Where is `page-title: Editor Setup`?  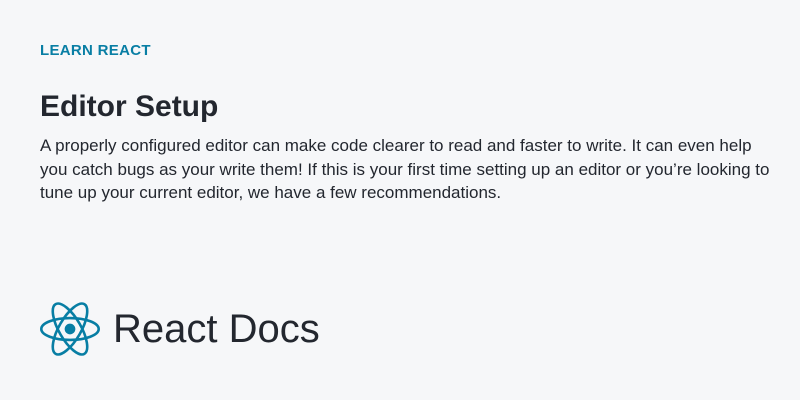 page-title: Editor Setup is located at coordinates (129, 106).